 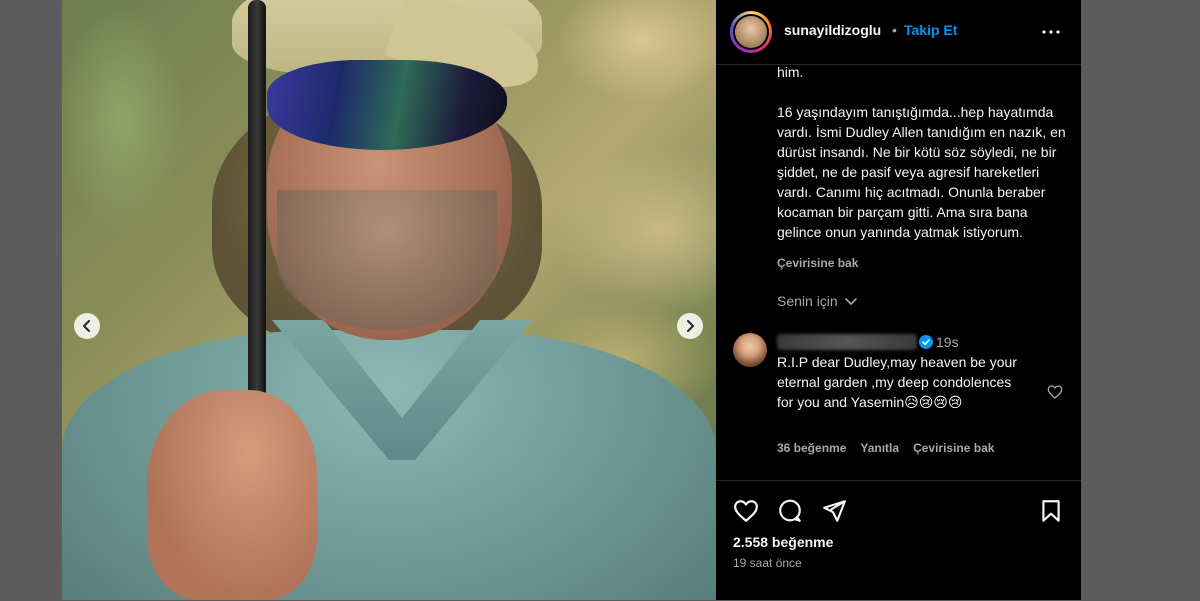 What do you see at coordinates (232, 495) in the screenshot?
I see `photo-hand` at bounding box center [232, 495].